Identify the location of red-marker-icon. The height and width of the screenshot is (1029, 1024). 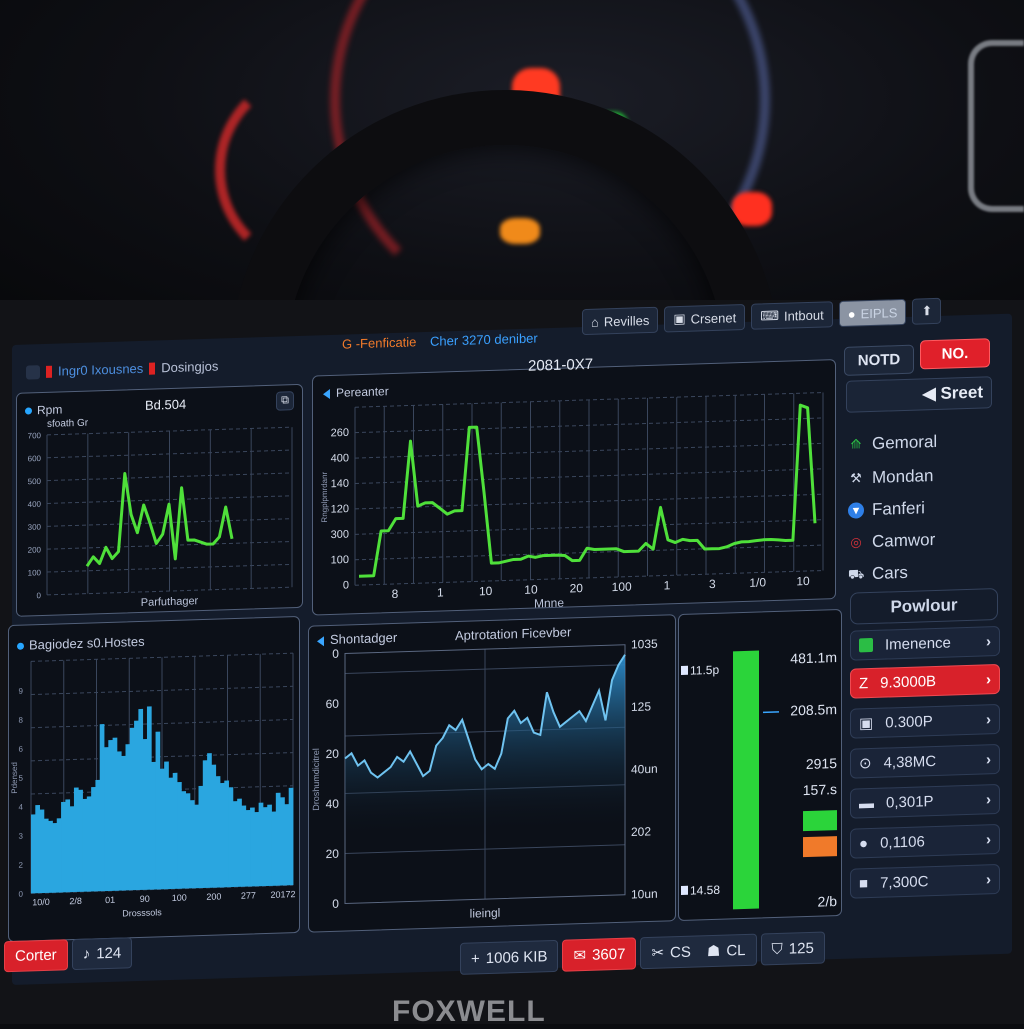
(49, 371).